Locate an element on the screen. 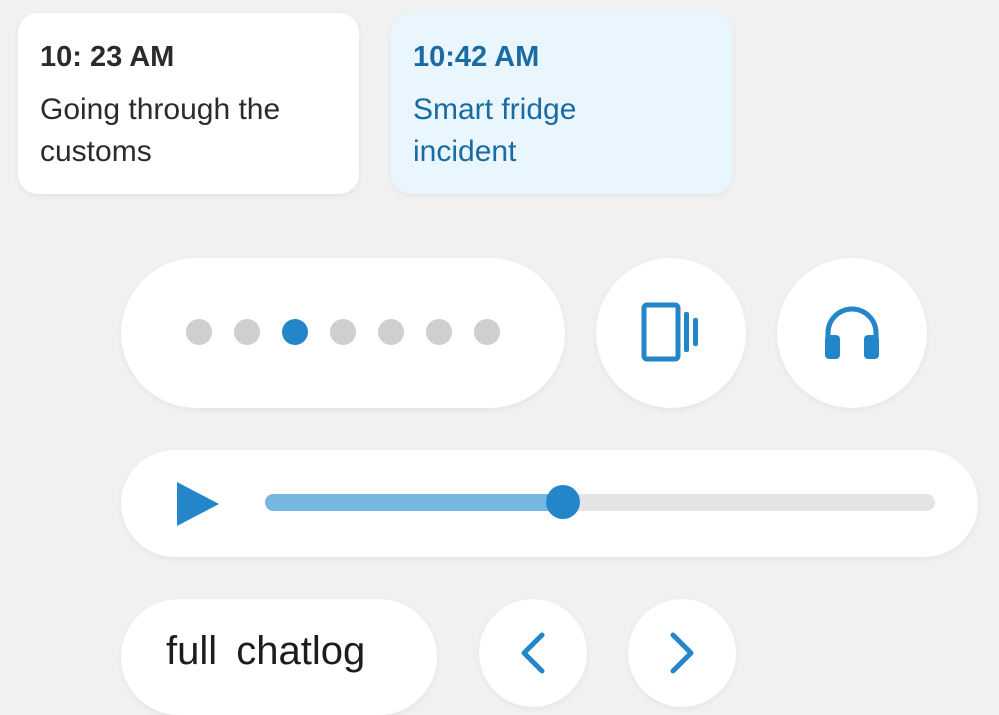 The height and width of the screenshot is (715, 999). progress-thumb is located at coordinates (563, 502).